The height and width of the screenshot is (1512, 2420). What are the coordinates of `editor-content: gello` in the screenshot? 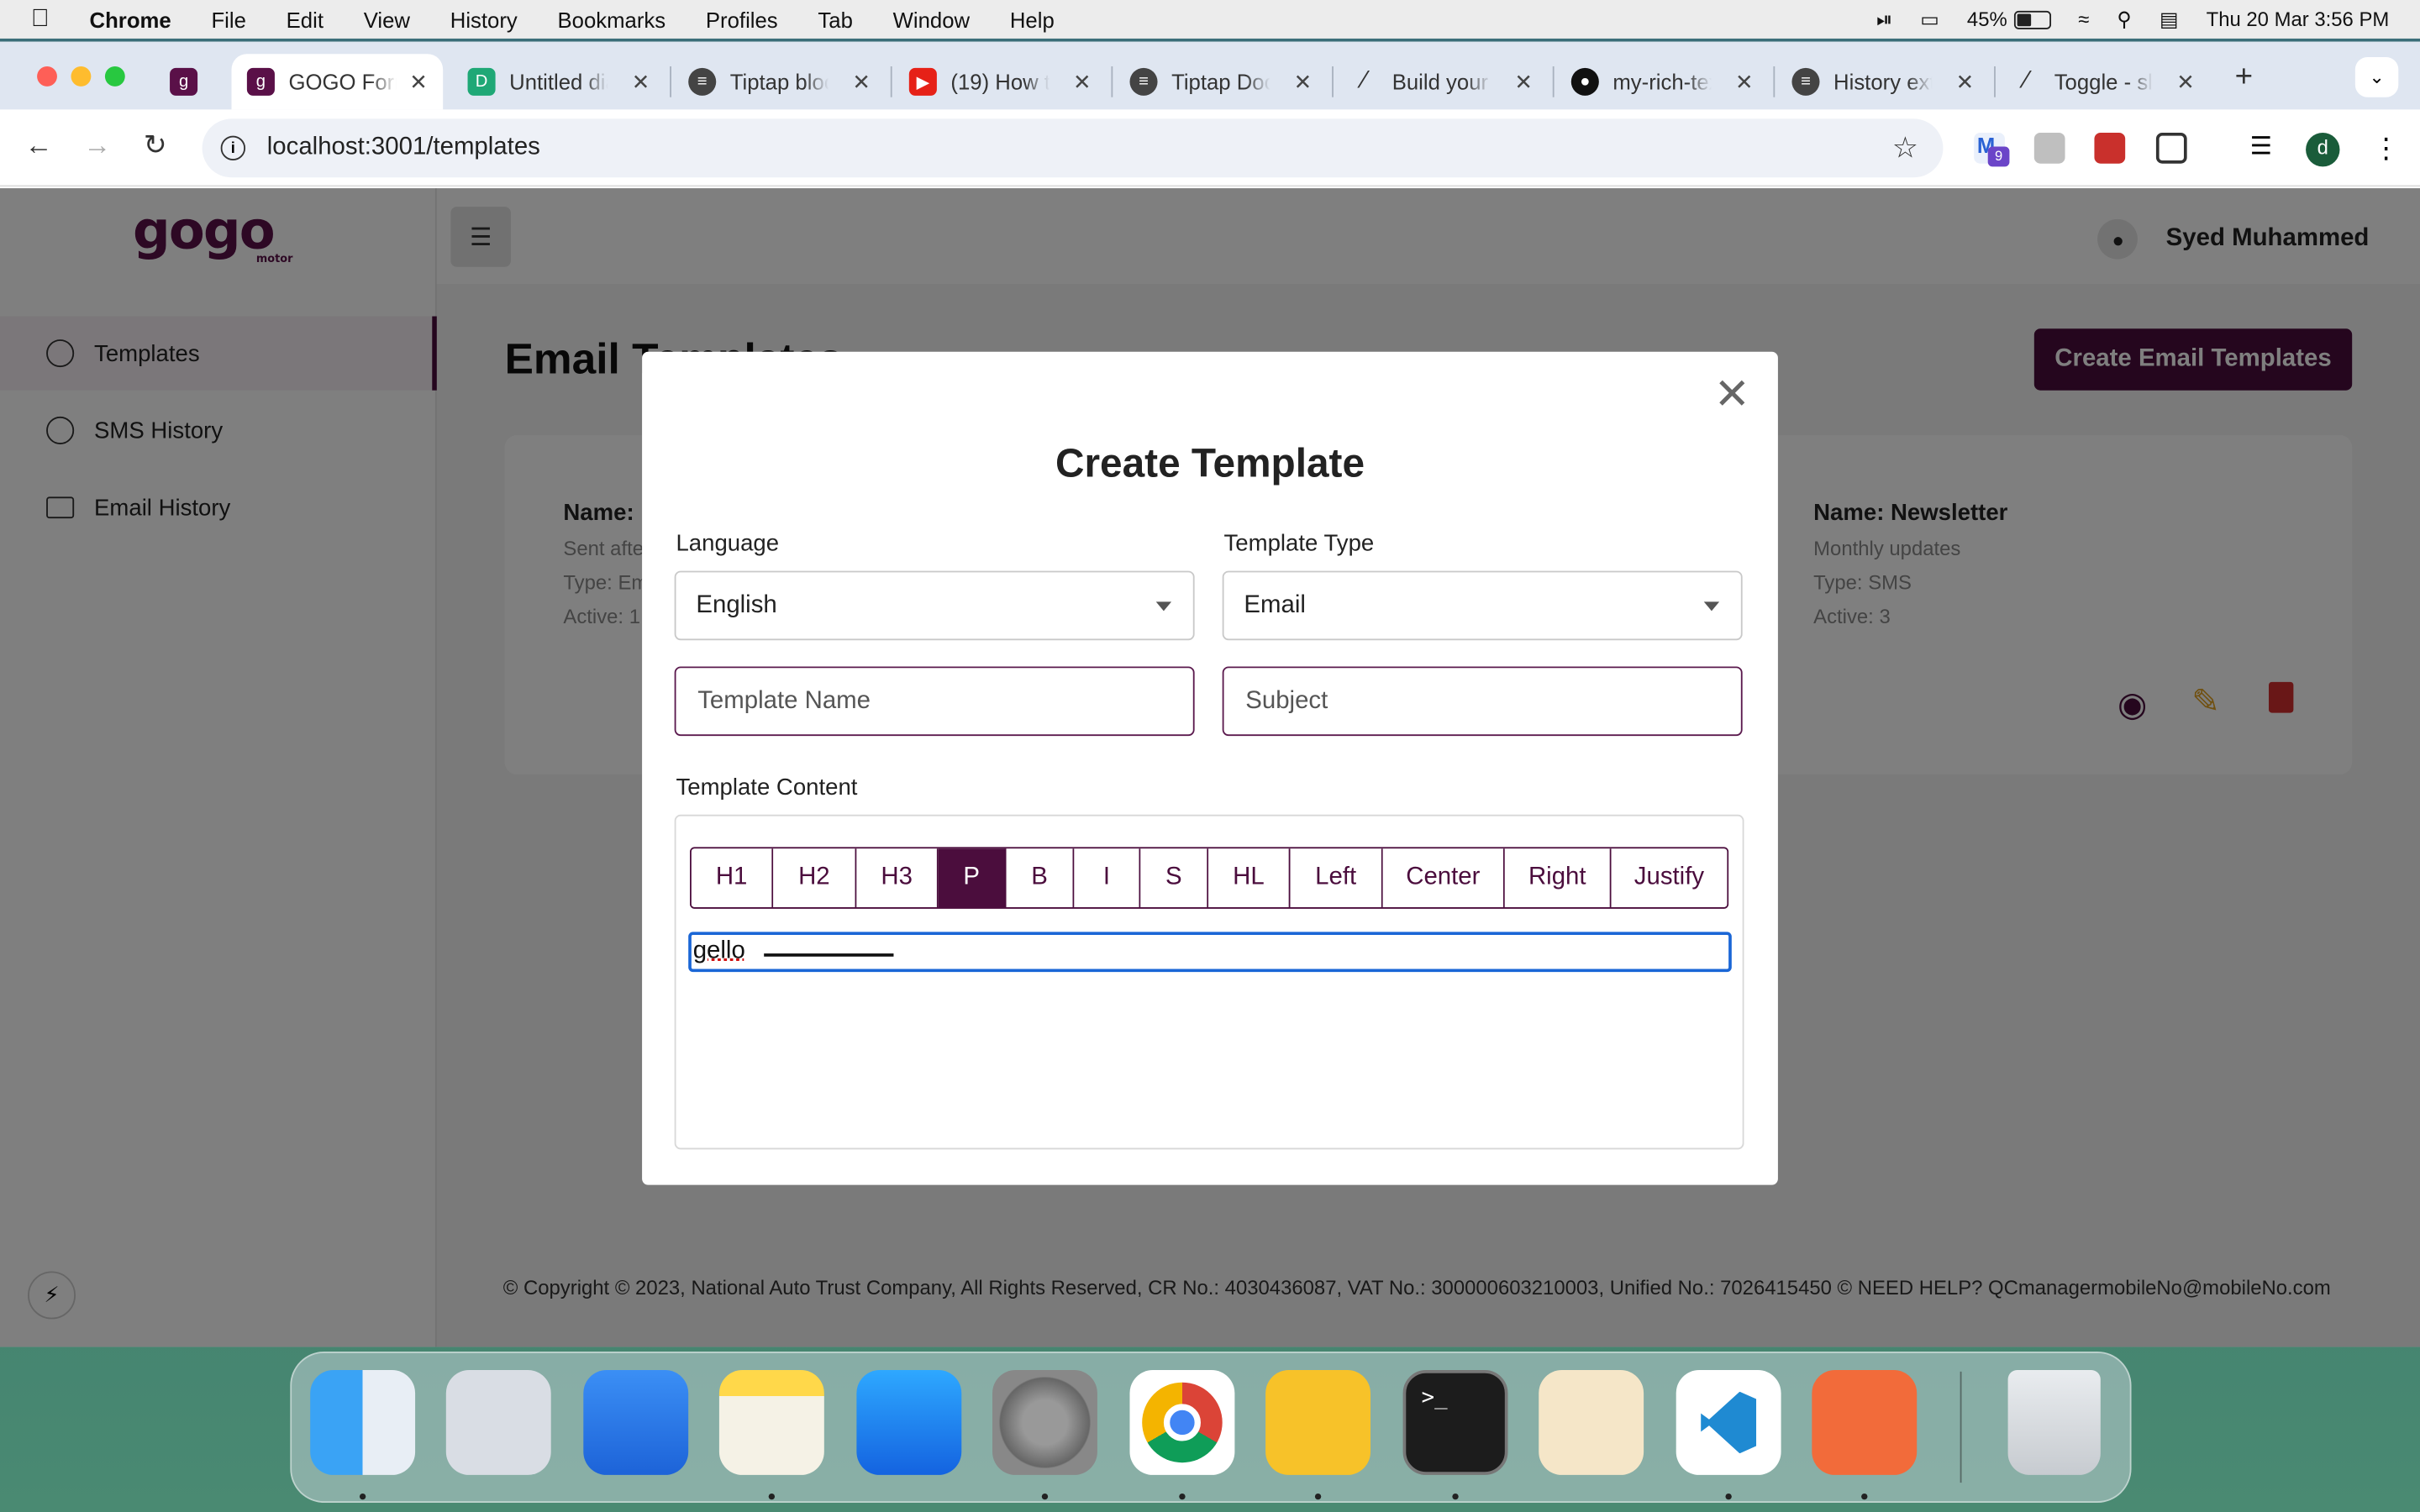 It's located at (1210, 952).